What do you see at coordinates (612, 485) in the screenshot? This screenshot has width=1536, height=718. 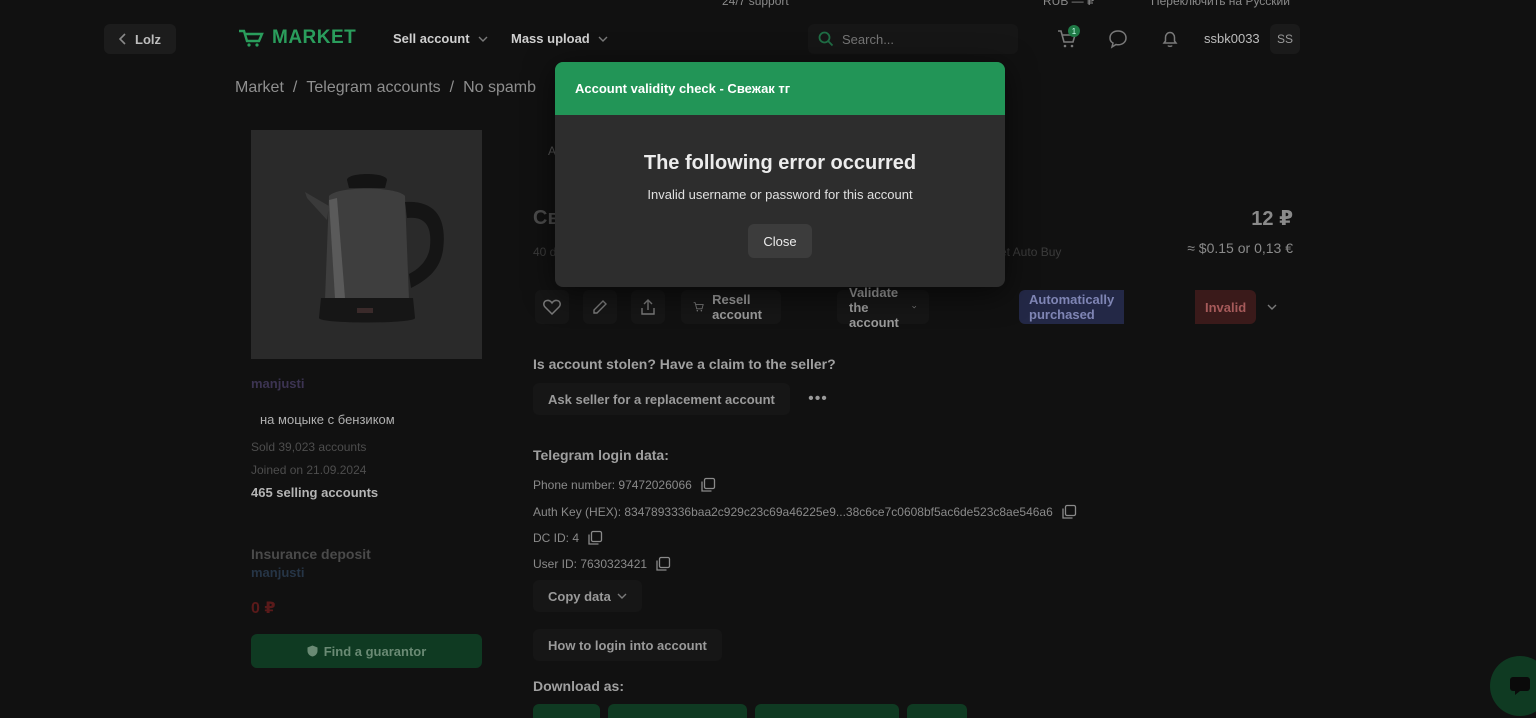 I see `phone-number: Phone number: 97472026066` at bounding box center [612, 485].